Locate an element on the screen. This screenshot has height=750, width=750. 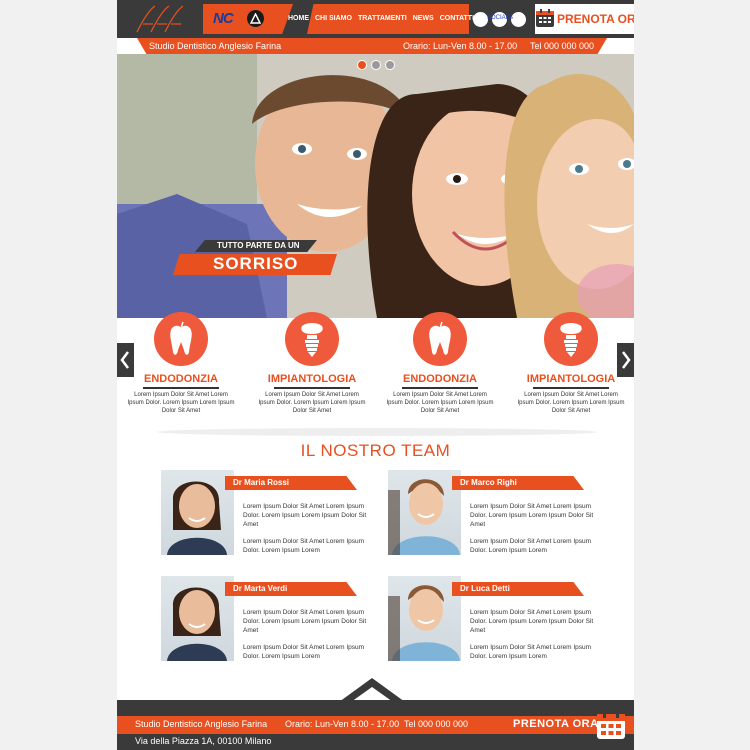
nav-chi-siamo: CHI SIAMO is located at coordinates (333, 19).